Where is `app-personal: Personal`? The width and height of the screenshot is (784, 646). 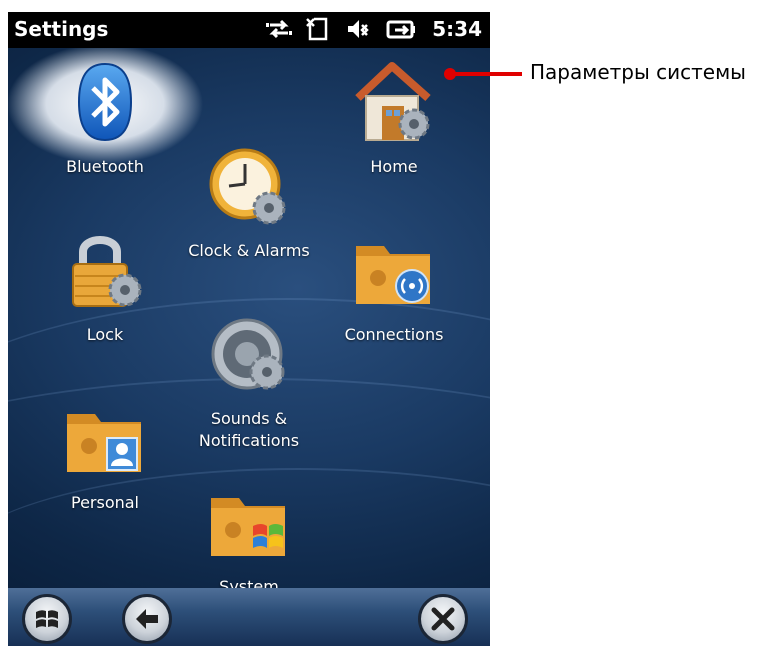 app-personal: Personal is located at coordinates (105, 464).